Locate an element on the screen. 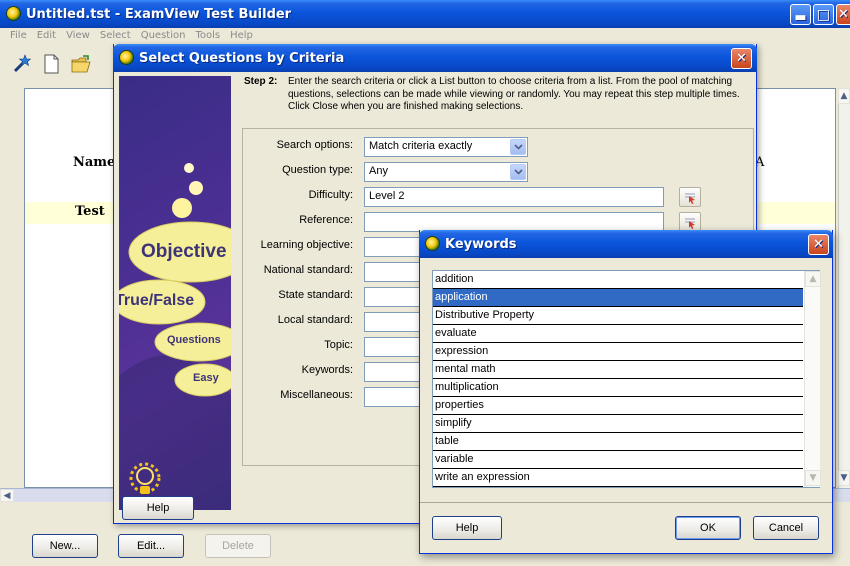 This screenshot has height=566, width=850. main-window-title: Untitled.tst - ExamView Test Builder is located at coordinates (159, 14).